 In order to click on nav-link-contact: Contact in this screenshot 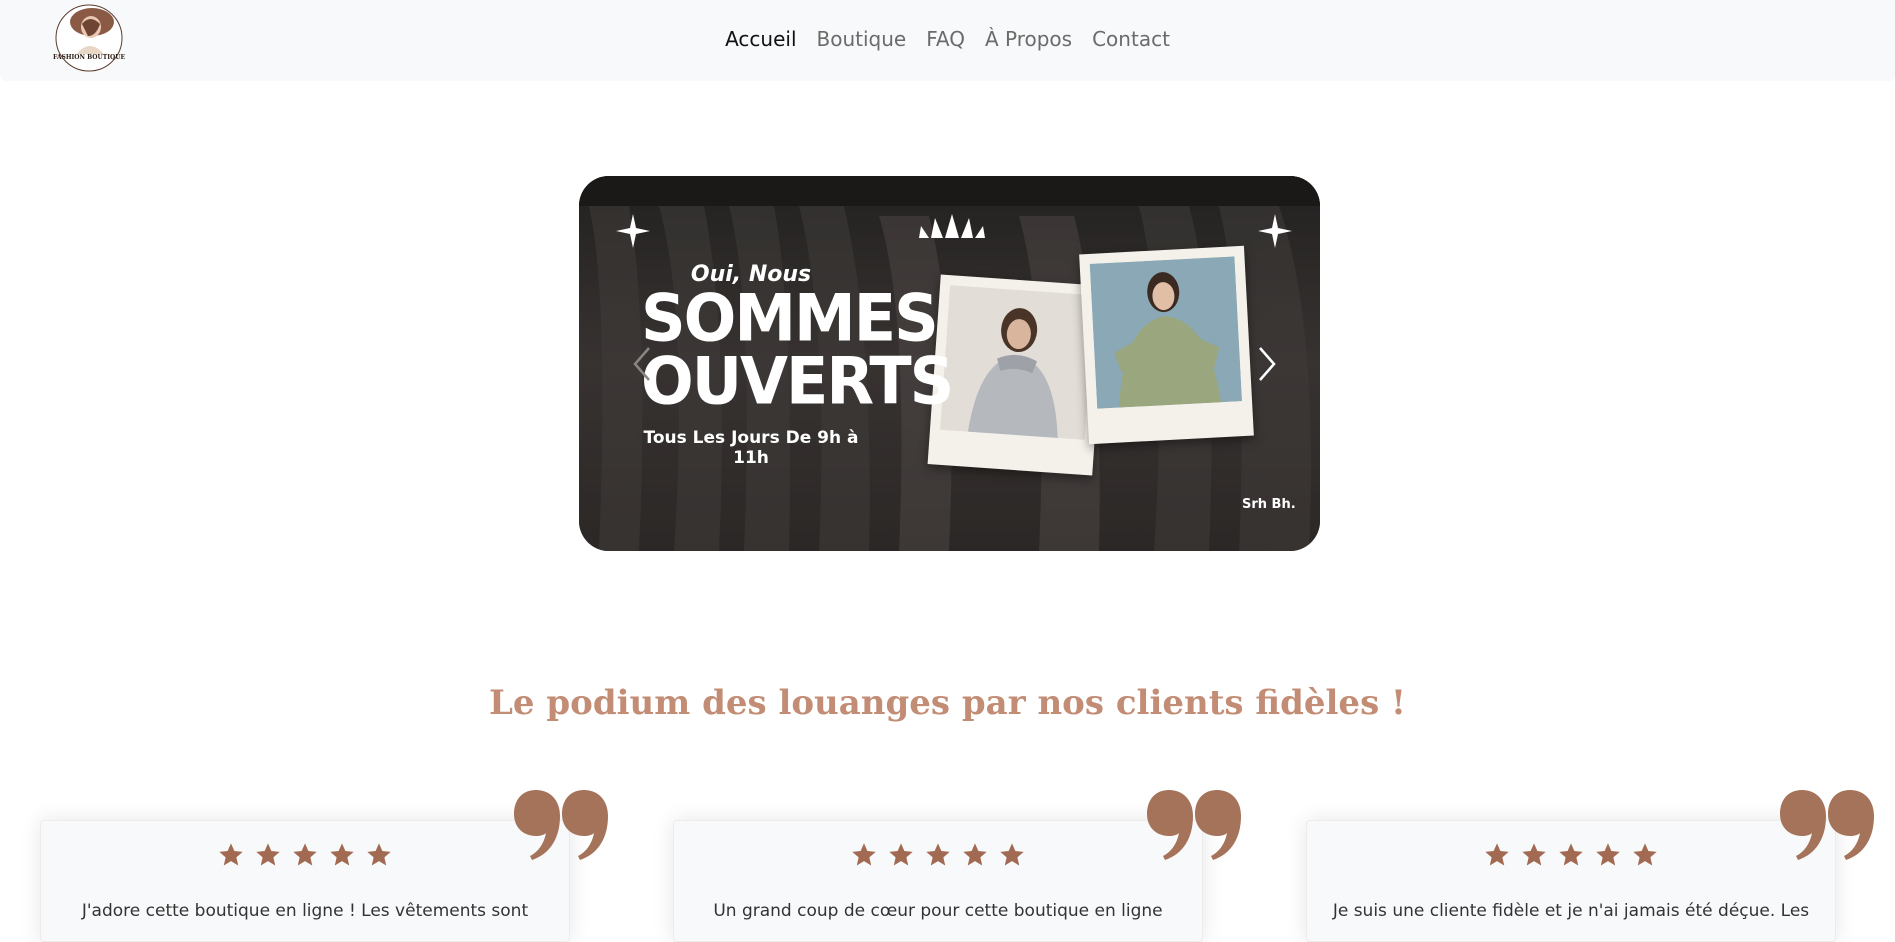, I will do `click(1131, 39)`.